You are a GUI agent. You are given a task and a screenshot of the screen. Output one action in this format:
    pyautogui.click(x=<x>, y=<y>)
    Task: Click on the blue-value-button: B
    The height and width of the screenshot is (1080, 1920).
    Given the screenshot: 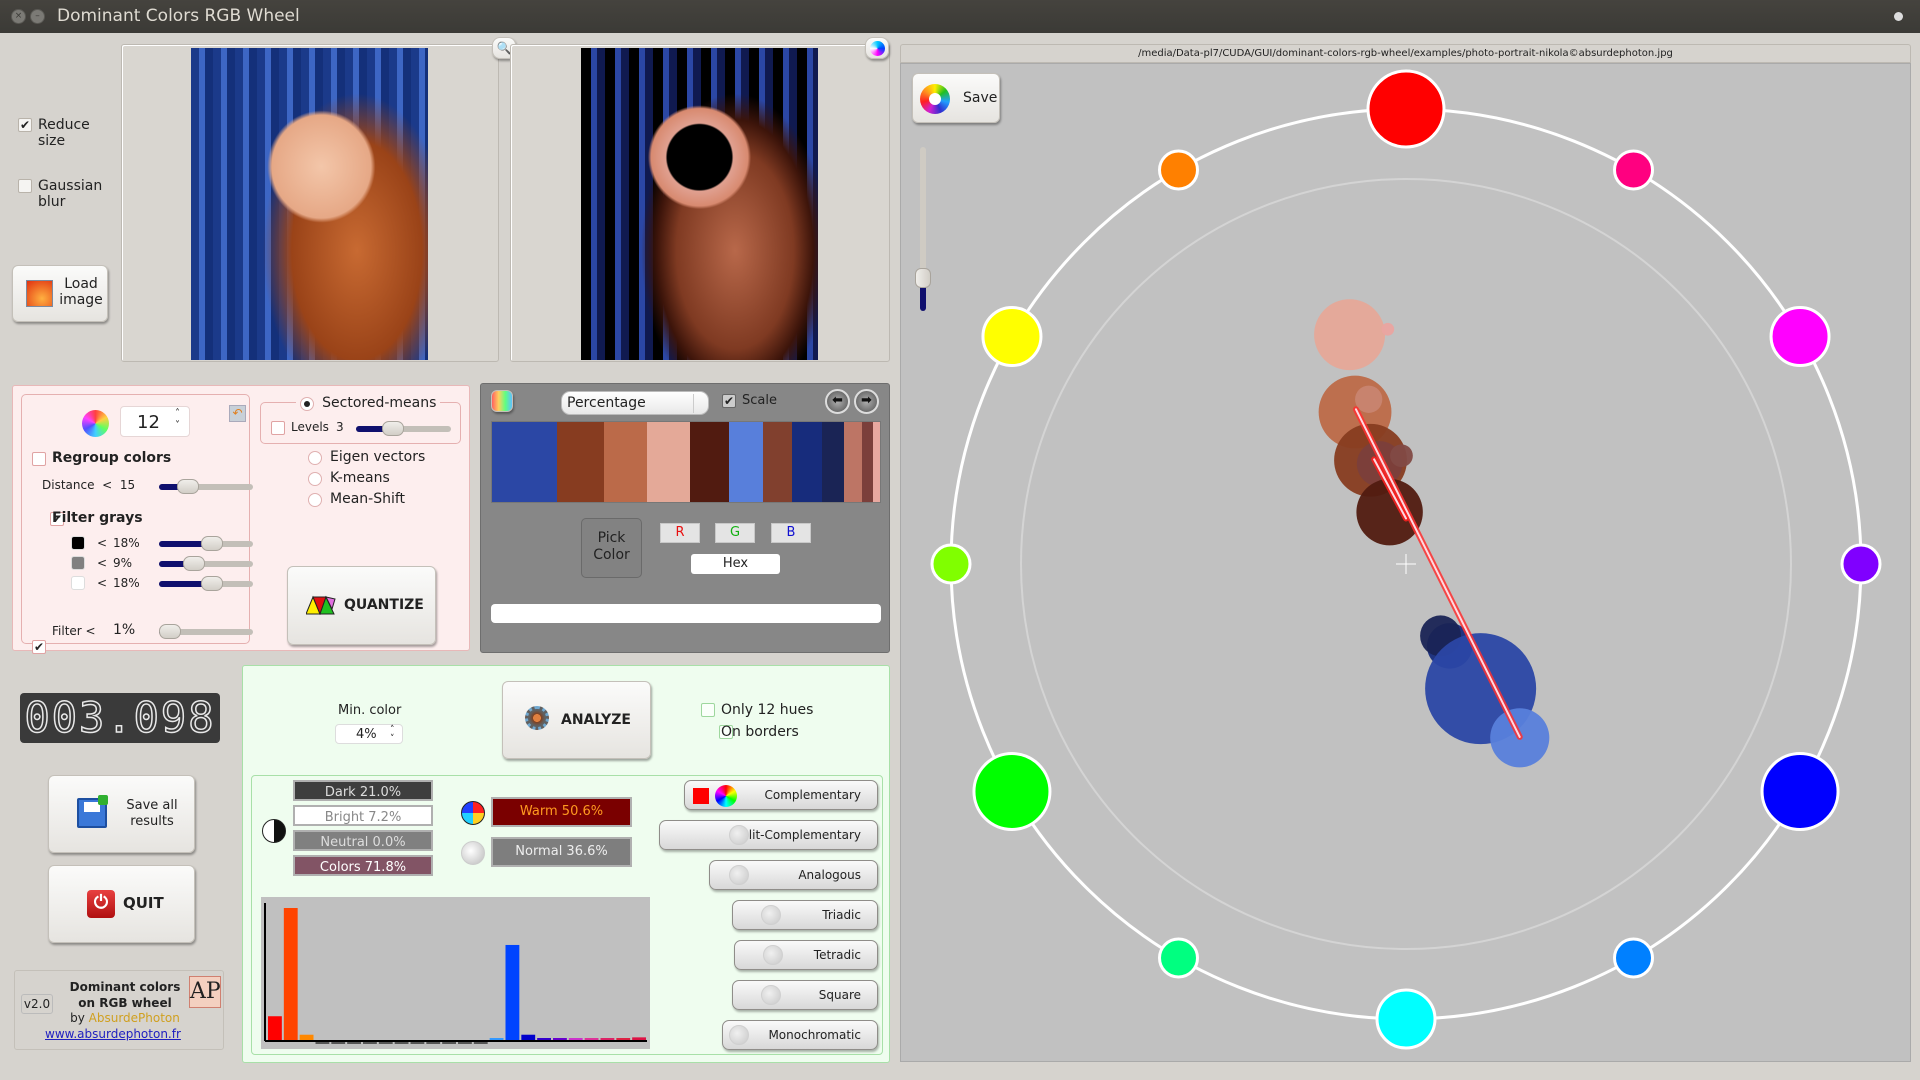 What is the action you would take?
    pyautogui.click(x=791, y=533)
    